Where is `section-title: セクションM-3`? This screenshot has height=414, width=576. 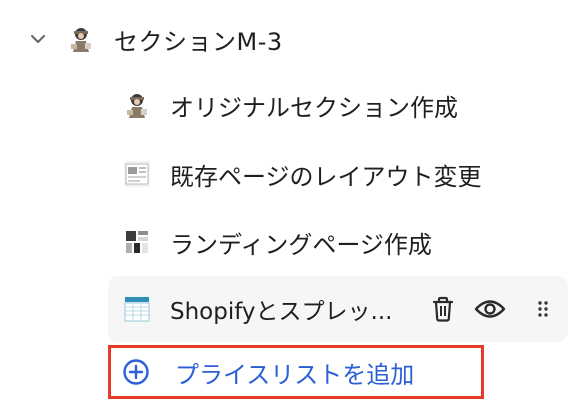
section-title: セクションM-3 is located at coordinates (198, 41).